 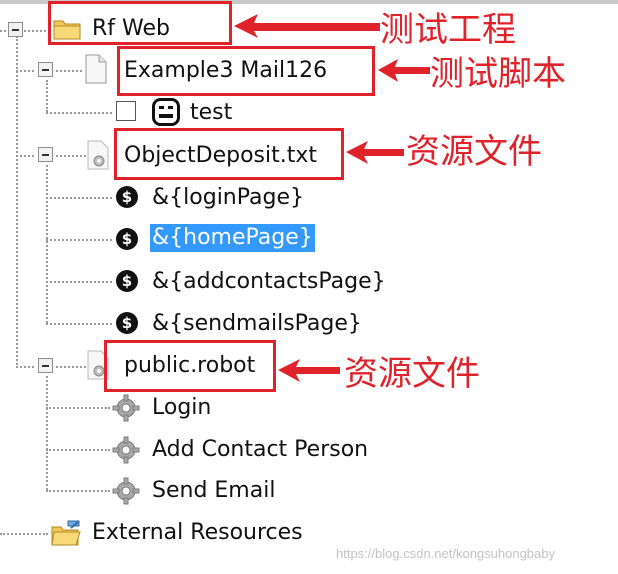 I want to click on highlight-box-resource-robot, so click(x=190, y=366).